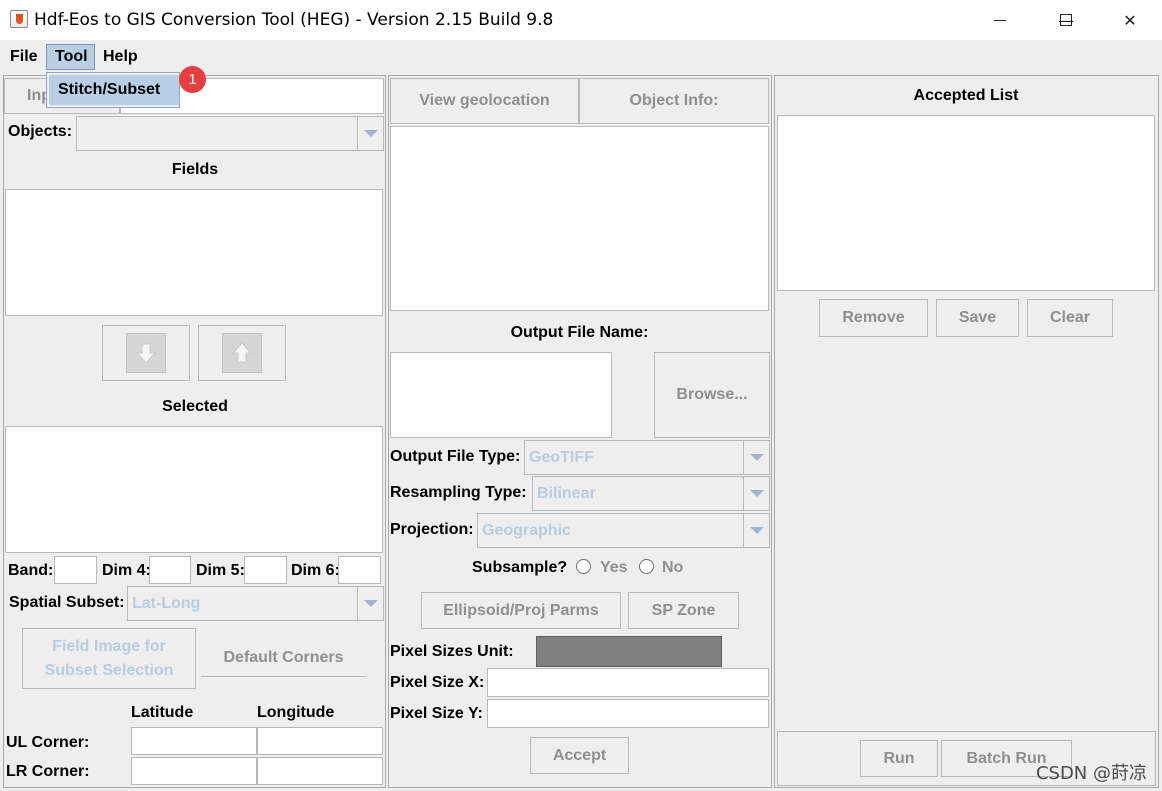  Describe the element at coordinates (458, 492) in the screenshot. I see `resampling-type-label: Resampling Type:` at that location.